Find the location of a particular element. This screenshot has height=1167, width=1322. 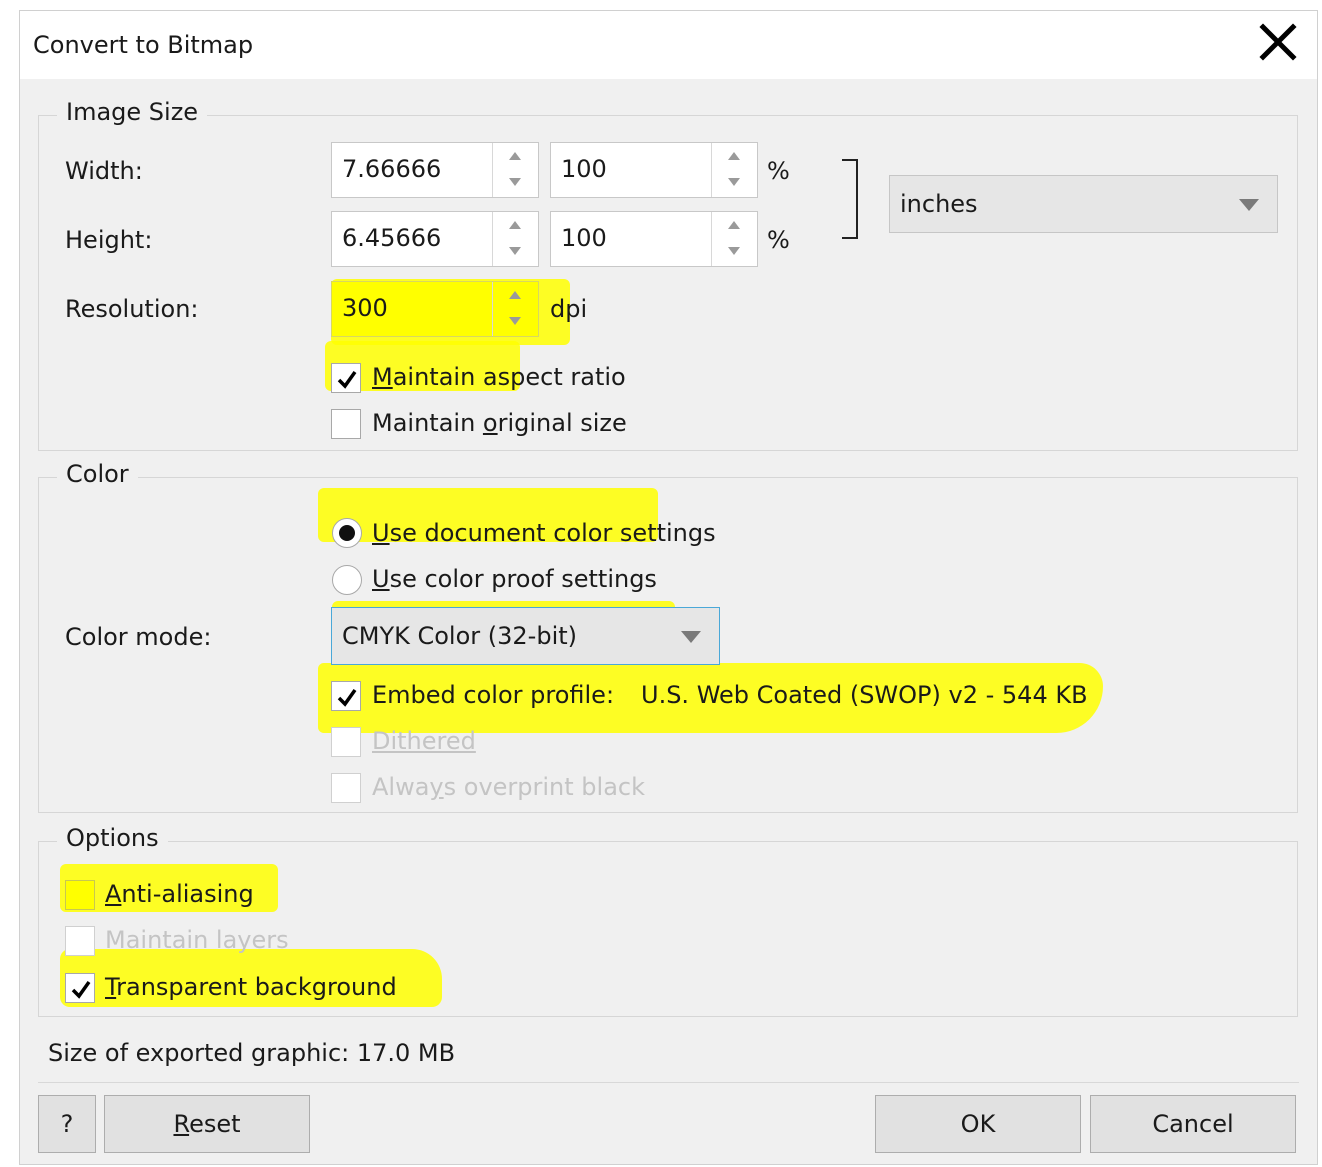

color-mode-label: Color mode: is located at coordinates (138, 637).